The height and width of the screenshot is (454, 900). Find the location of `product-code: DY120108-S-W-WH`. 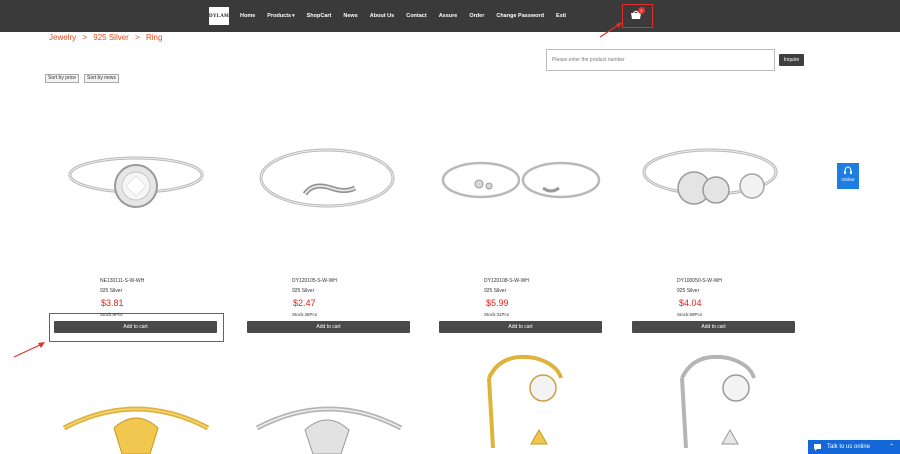

product-code: DY120108-S-W-WH is located at coordinates (506, 281).